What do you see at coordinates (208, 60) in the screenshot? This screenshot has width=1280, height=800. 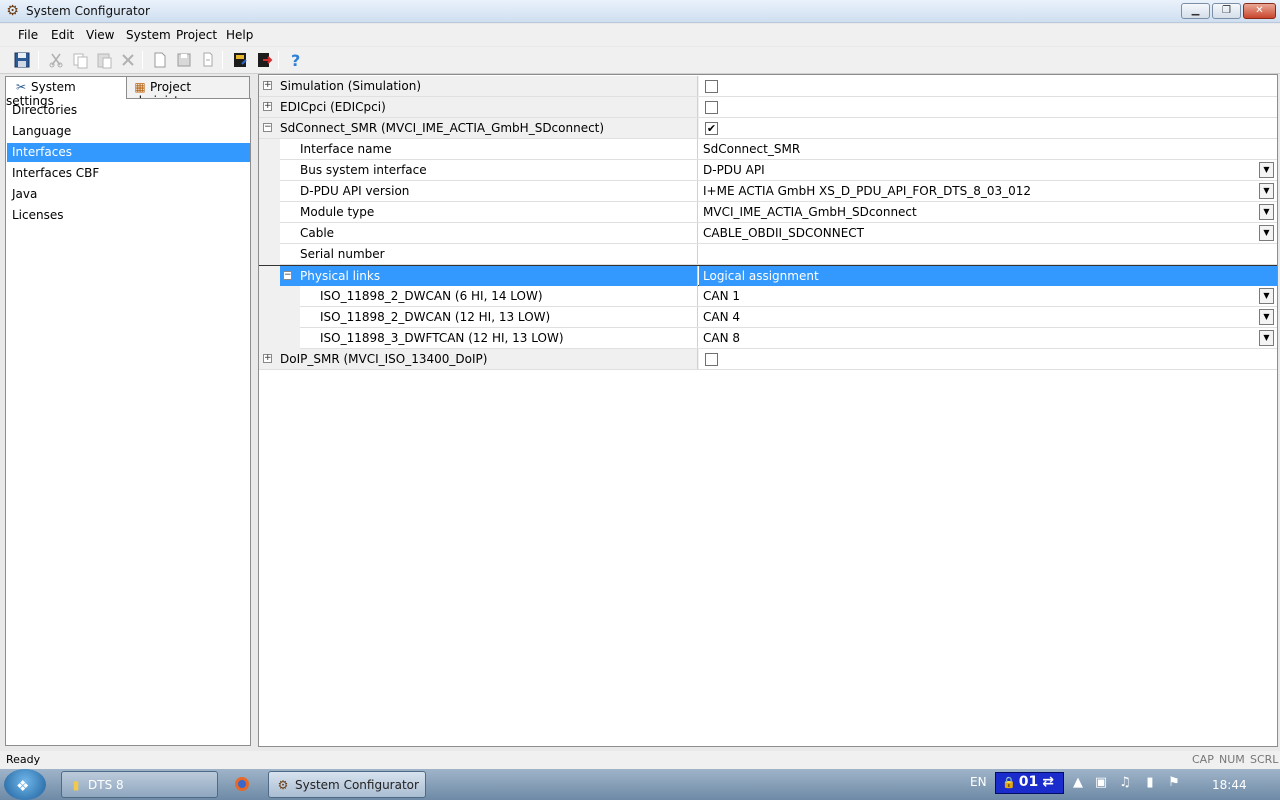 I see `export-icon` at bounding box center [208, 60].